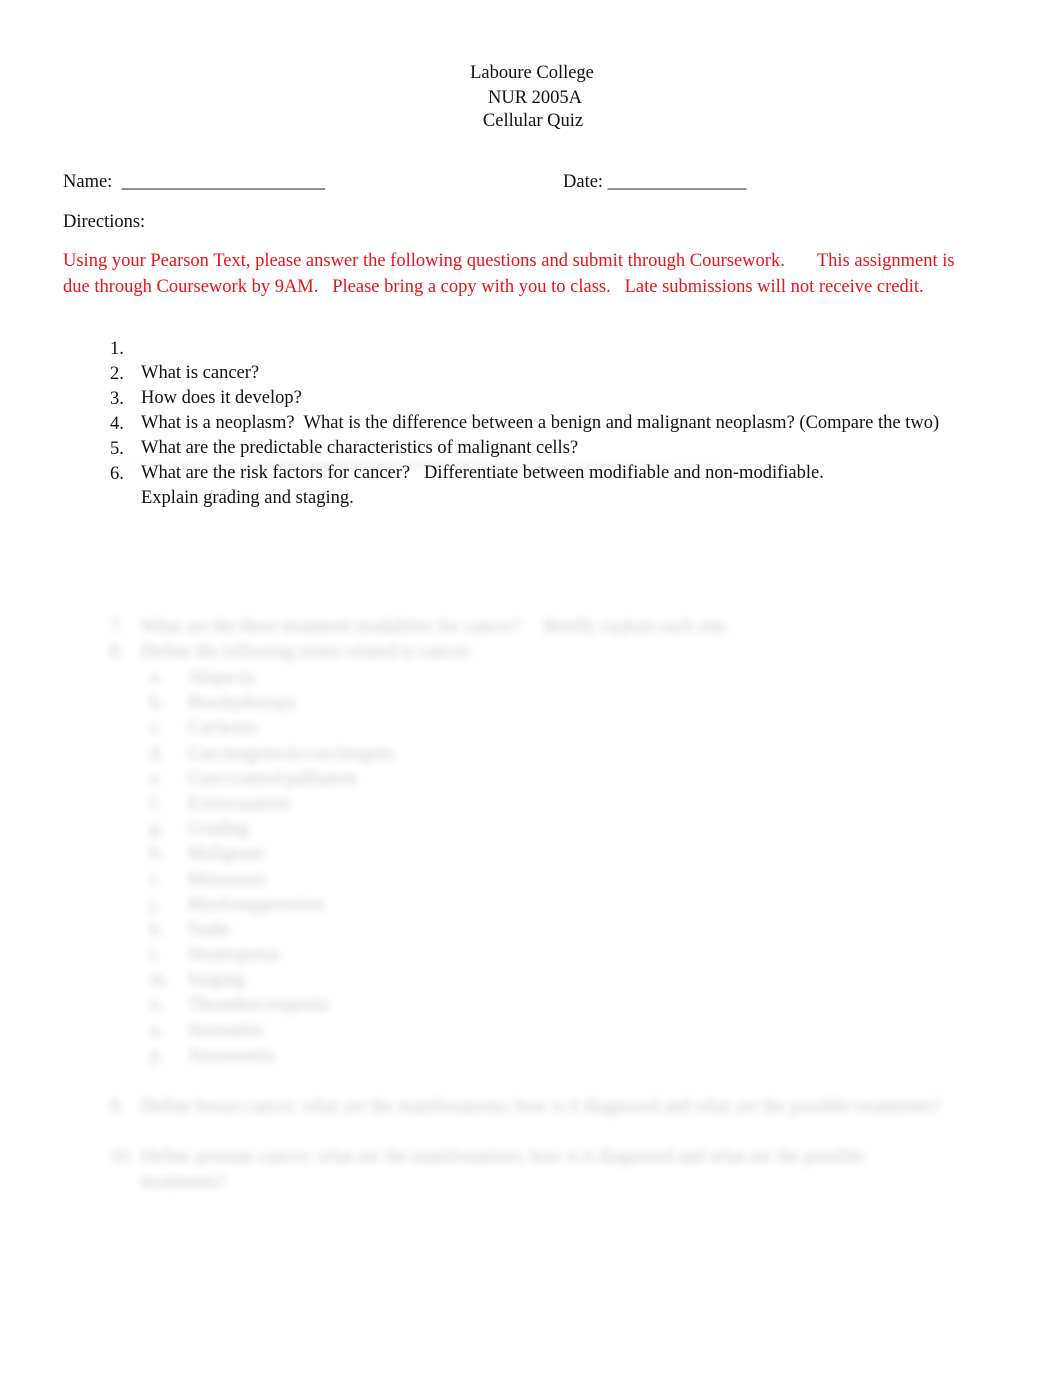 This screenshot has width=1062, height=1377. Describe the element at coordinates (157, 703) in the screenshot. I see `term-letter: b.` at that location.